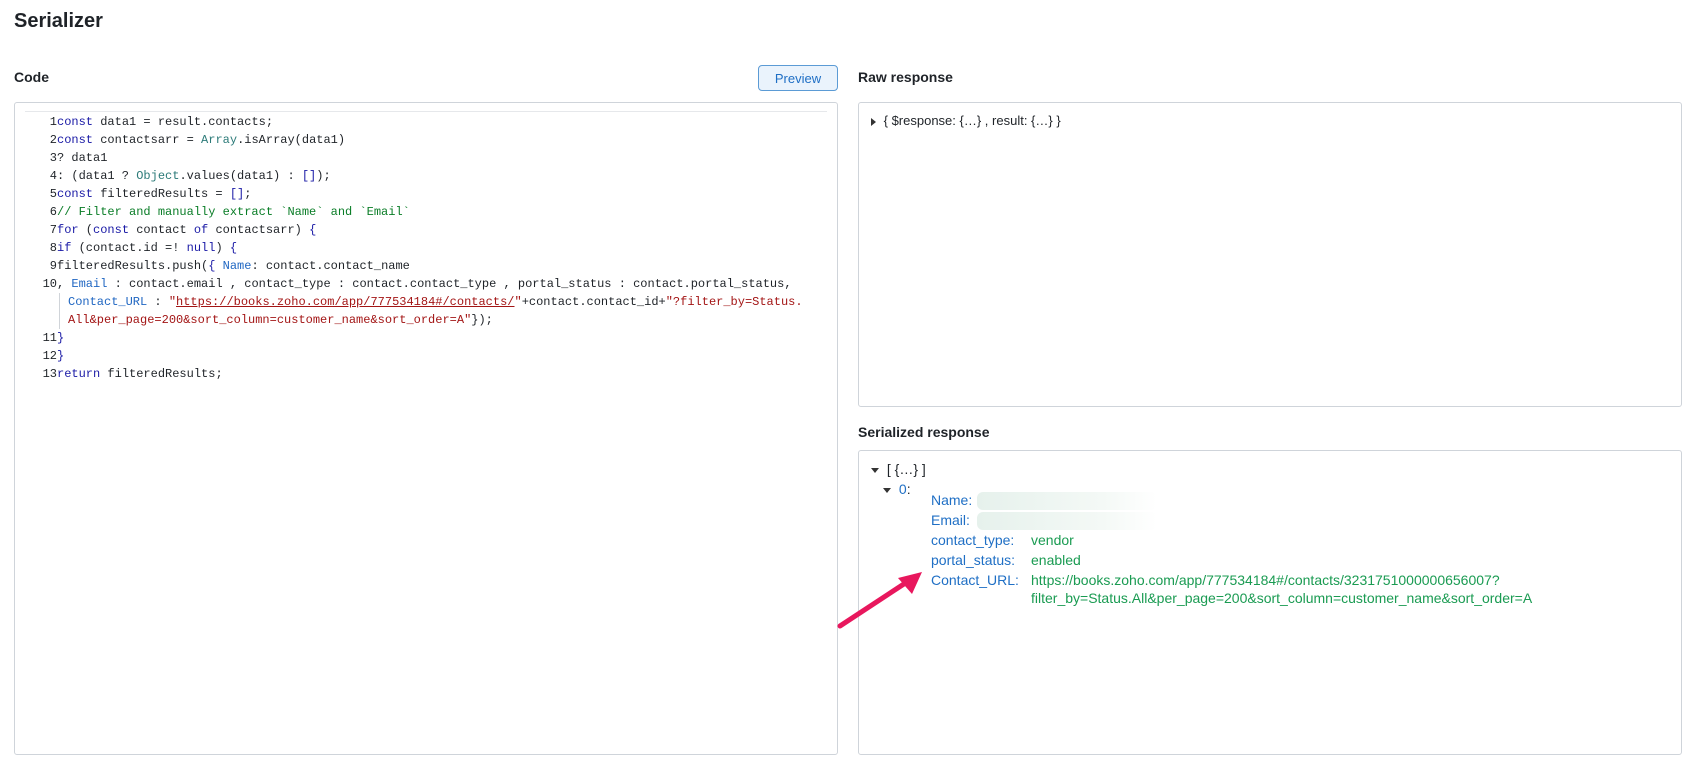 This screenshot has width=1694, height=770. What do you see at coordinates (426, 194) in the screenshot?
I see `code-line: 5 const filteredResults = [];` at bounding box center [426, 194].